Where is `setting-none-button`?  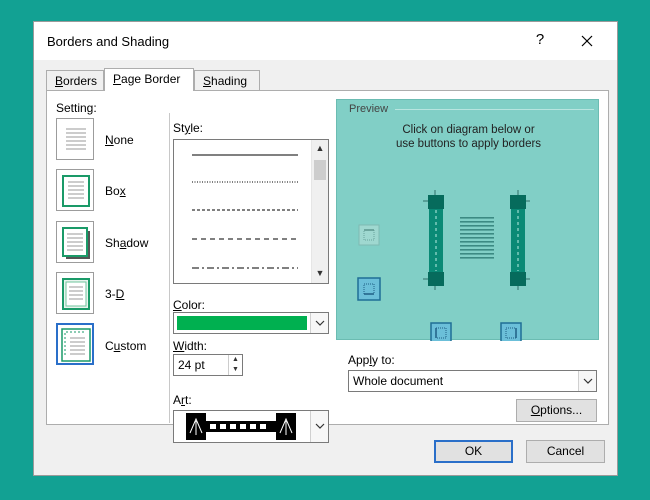
setting-none-button is located at coordinates (75, 139).